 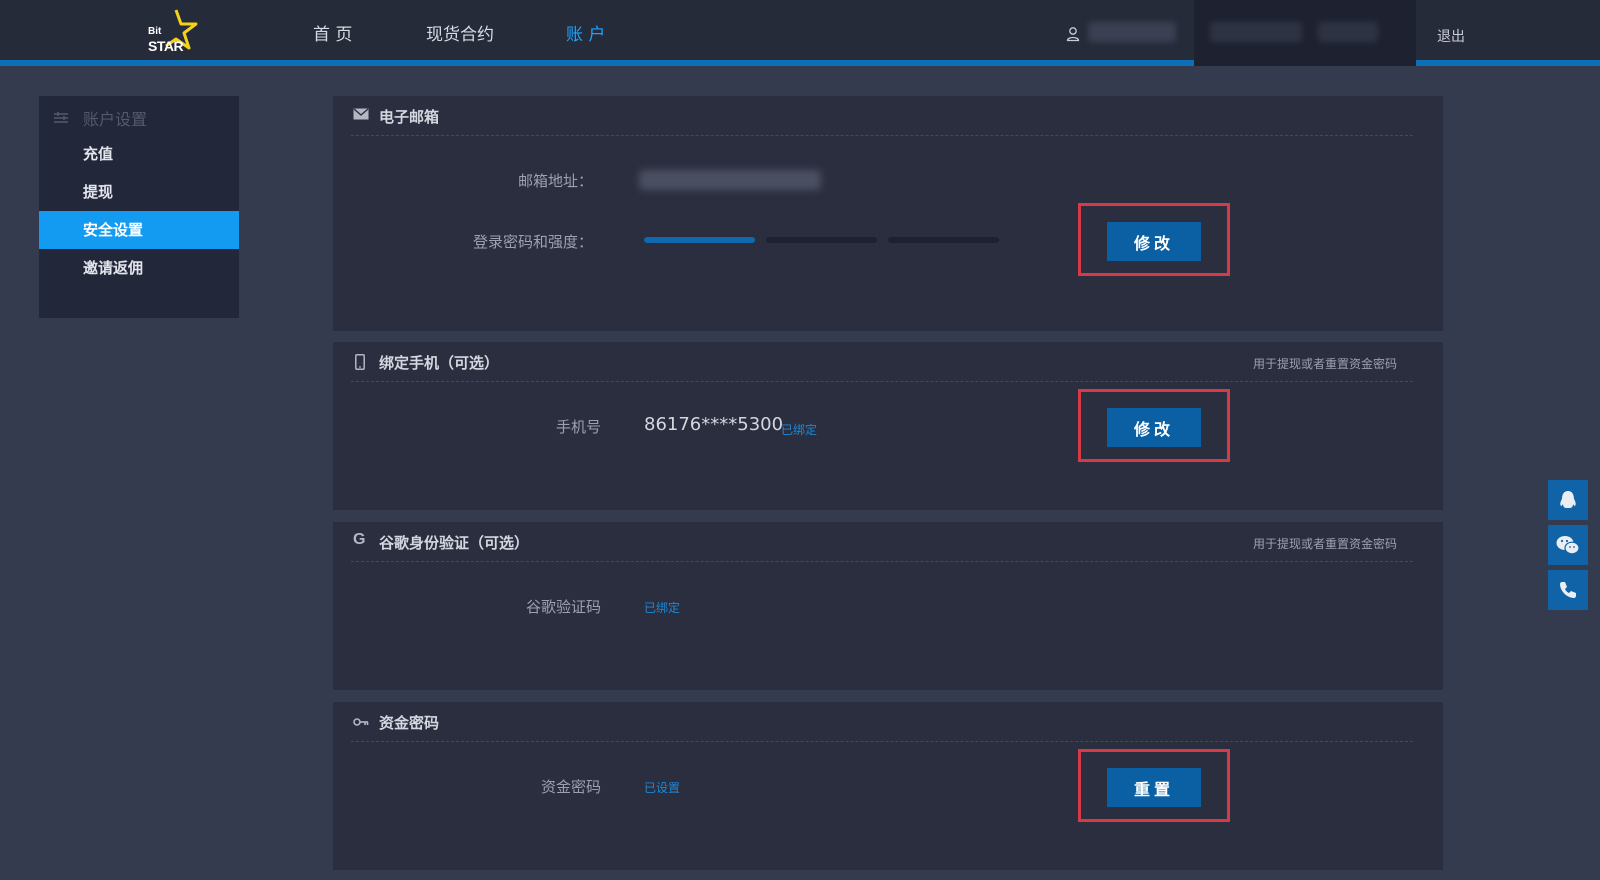 What do you see at coordinates (1073, 34) in the screenshot?
I see `user-icon` at bounding box center [1073, 34].